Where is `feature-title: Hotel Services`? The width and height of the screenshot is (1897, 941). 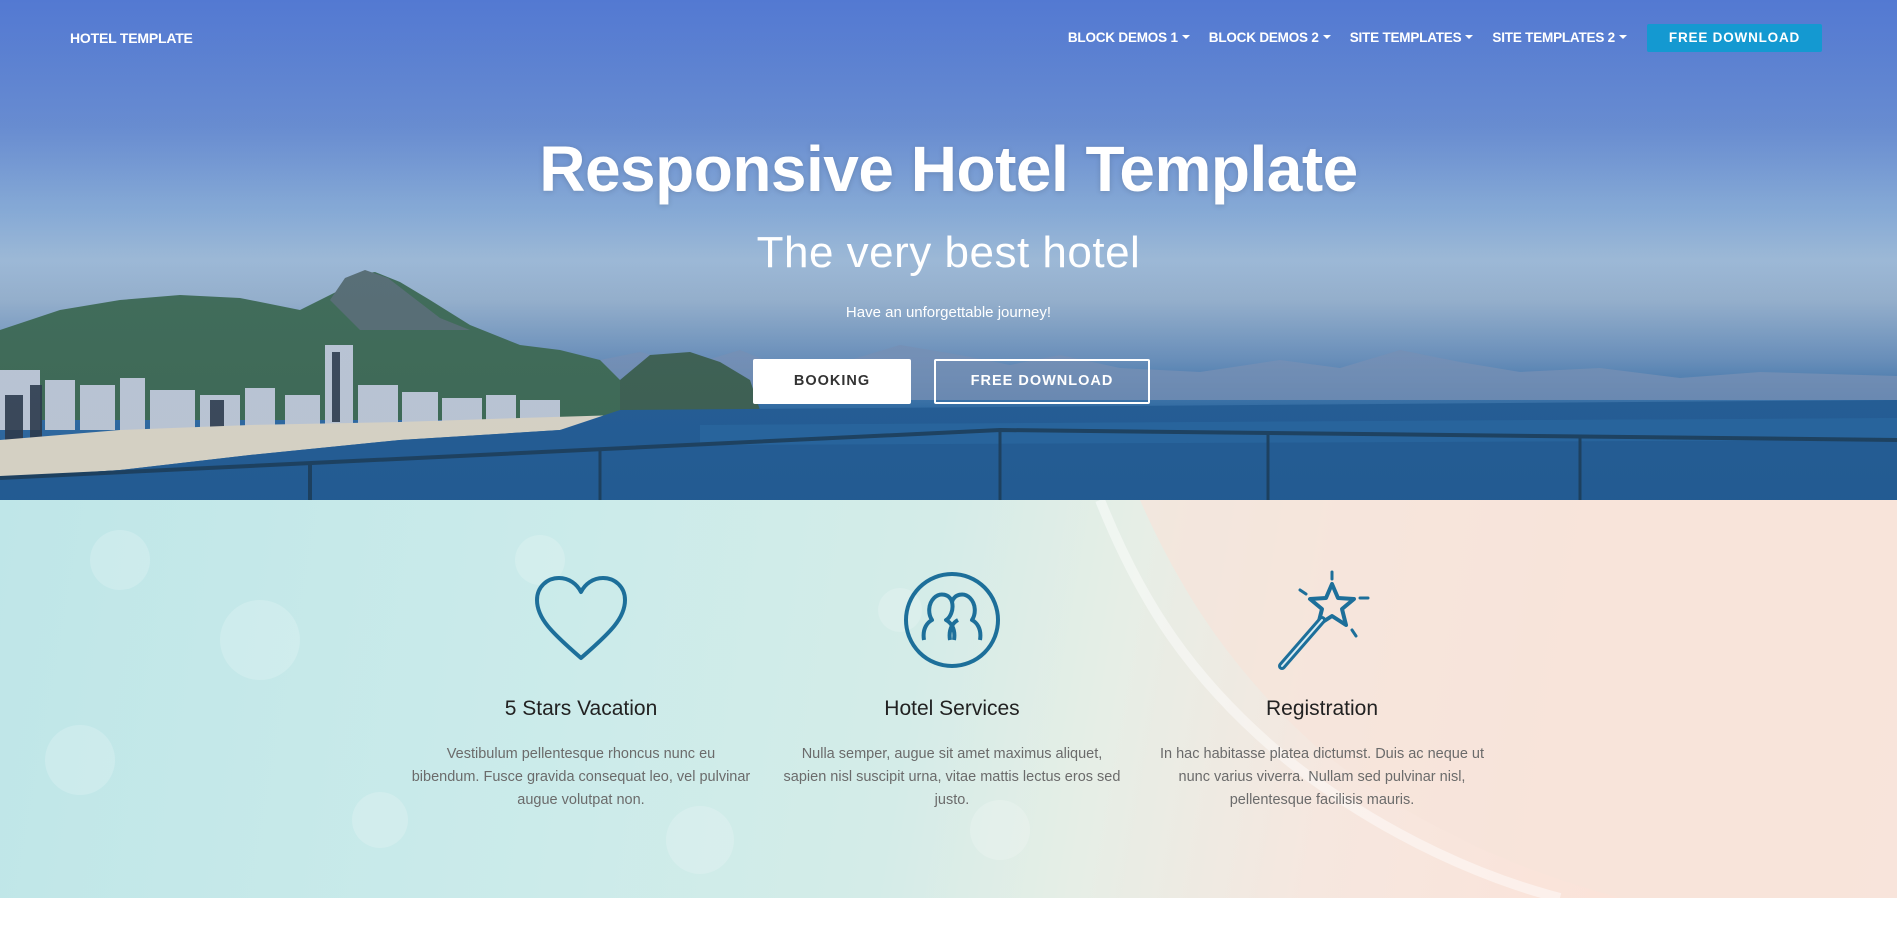 feature-title: Hotel Services is located at coordinates (952, 708).